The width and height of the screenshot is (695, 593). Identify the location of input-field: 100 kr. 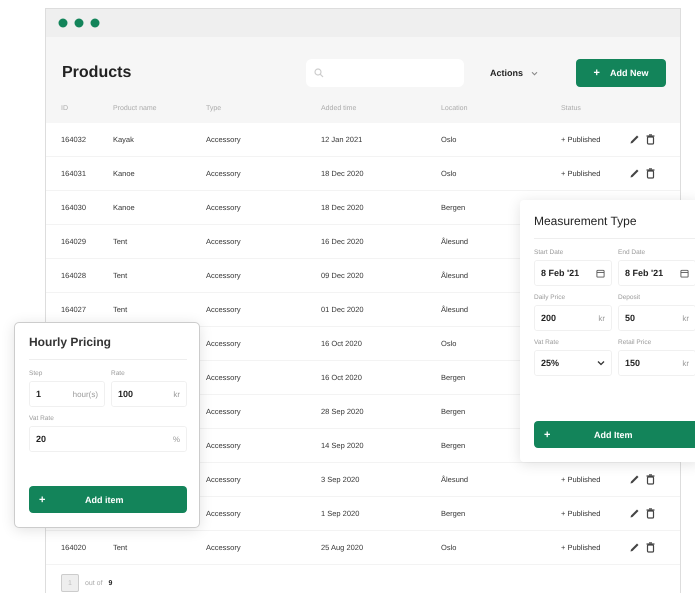
(149, 394).